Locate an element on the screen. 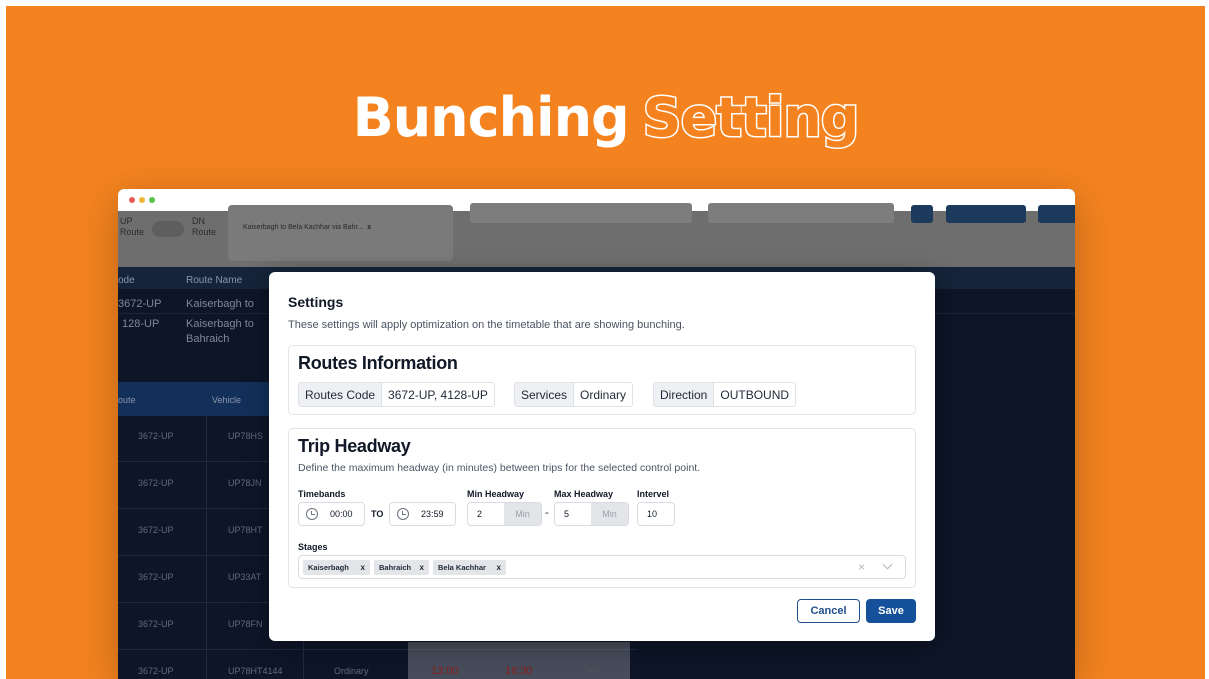  row2-name-line2: Bahraich is located at coordinates (208, 339).